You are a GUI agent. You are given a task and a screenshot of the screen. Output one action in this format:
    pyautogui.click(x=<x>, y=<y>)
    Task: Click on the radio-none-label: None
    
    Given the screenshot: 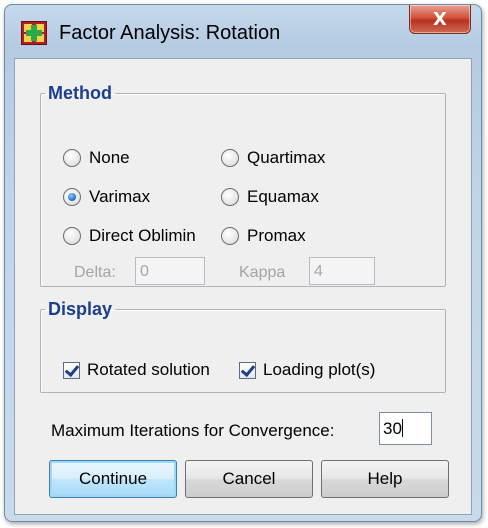 What is the action you would take?
    pyautogui.click(x=109, y=157)
    